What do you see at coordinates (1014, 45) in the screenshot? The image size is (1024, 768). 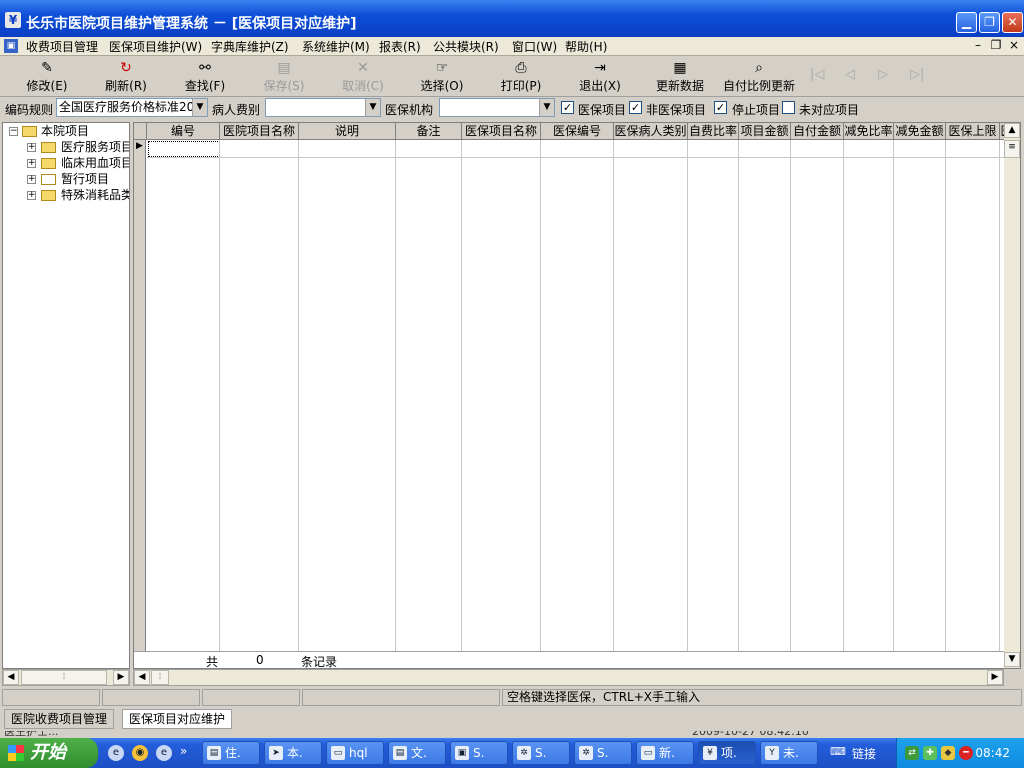 I see `mdi-close-button: ×` at bounding box center [1014, 45].